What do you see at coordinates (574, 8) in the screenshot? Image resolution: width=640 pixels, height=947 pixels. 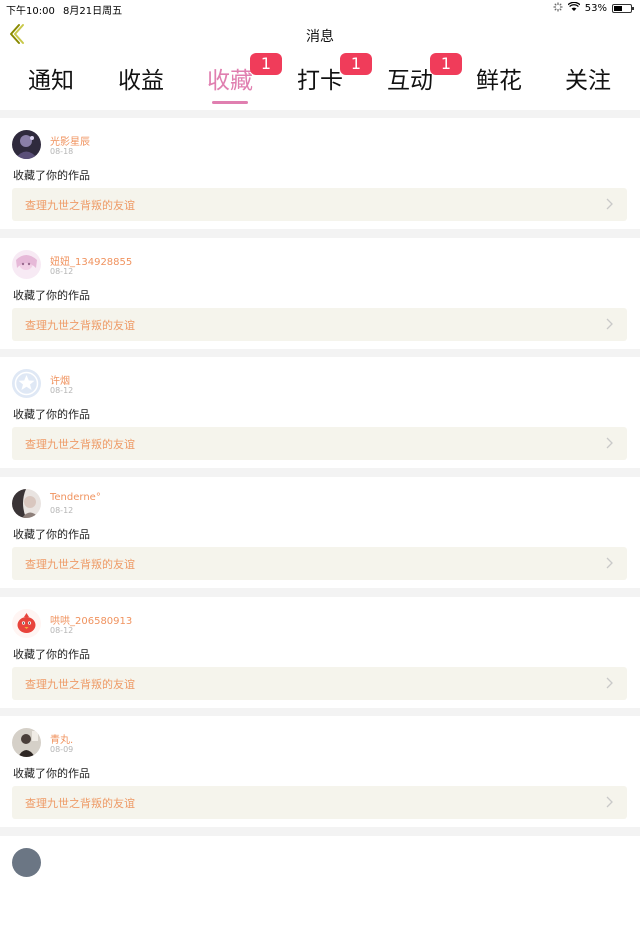 I see `wifi-icon` at bounding box center [574, 8].